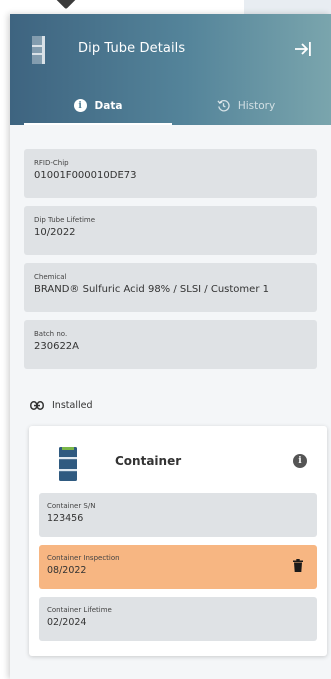 This screenshot has height=679, width=331. I want to click on collapse-panel-icon, so click(303, 49).